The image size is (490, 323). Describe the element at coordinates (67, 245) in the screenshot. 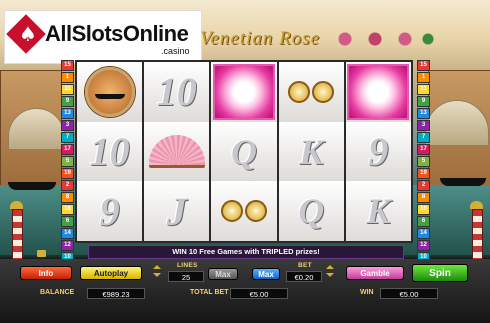

I see `payline-marker: 12` at that location.